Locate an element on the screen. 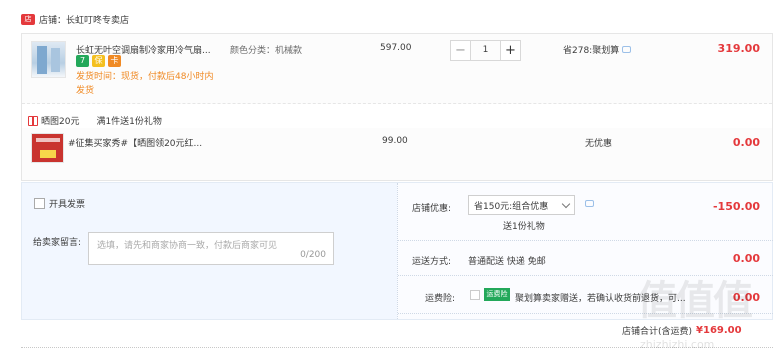  message-label: 给卖家留言: is located at coordinates (57, 243).